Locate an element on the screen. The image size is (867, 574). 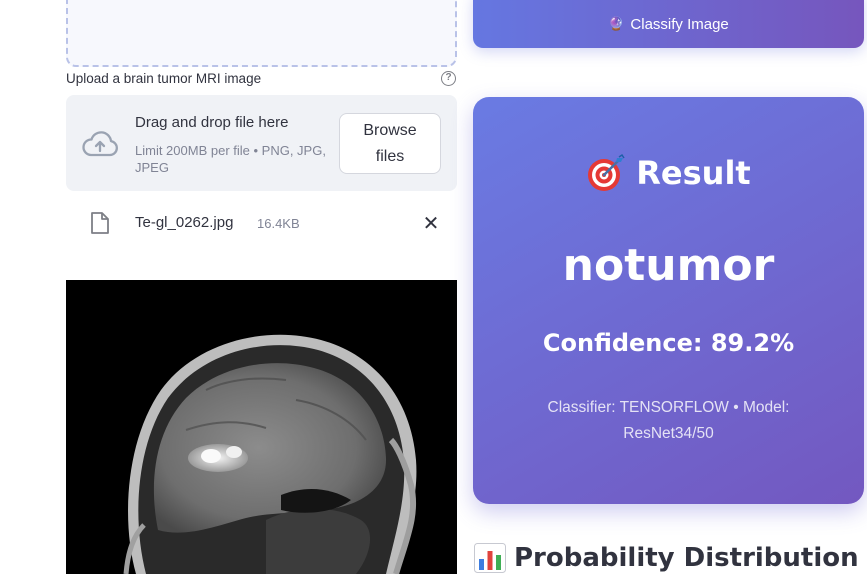
file-icon is located at coordinates (100, 223).